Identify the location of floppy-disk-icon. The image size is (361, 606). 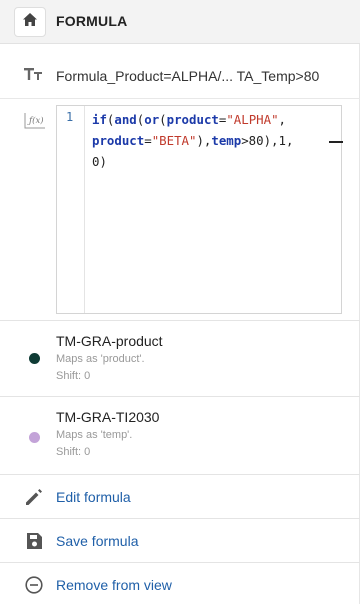
(34, 541).